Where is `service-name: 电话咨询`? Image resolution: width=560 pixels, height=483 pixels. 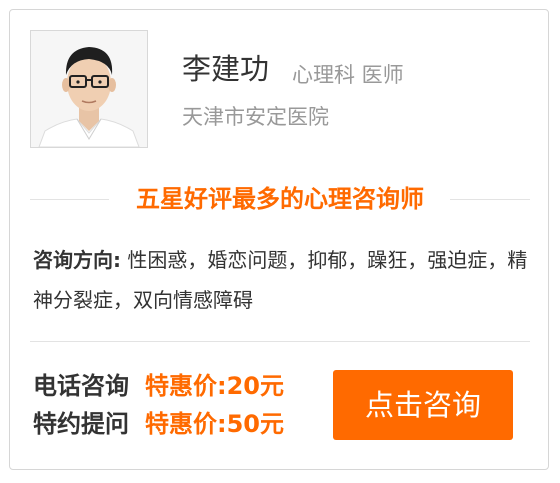
service-name: 电话咨询 is located at coordinates (81, 386).